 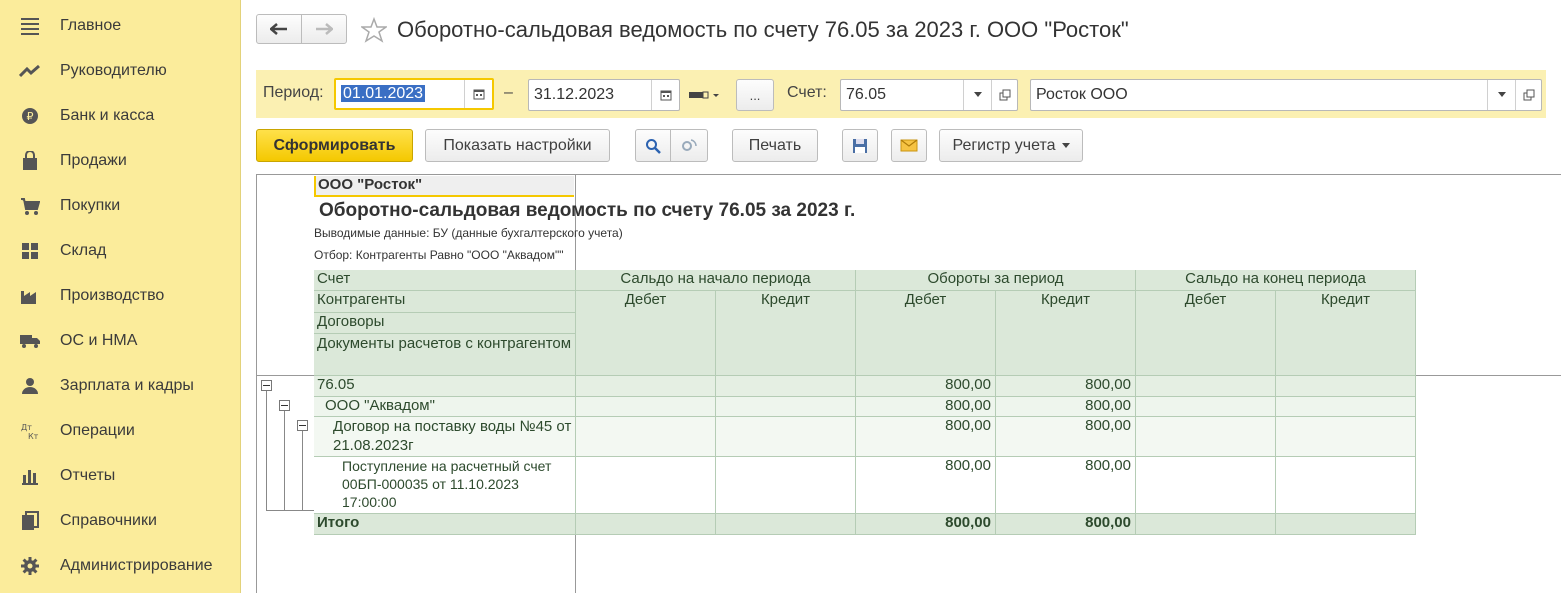 What do you see at coordinates (929, 95) in the screenshot?
I see `account-field: 76.05` at bounding box center [929, 95].